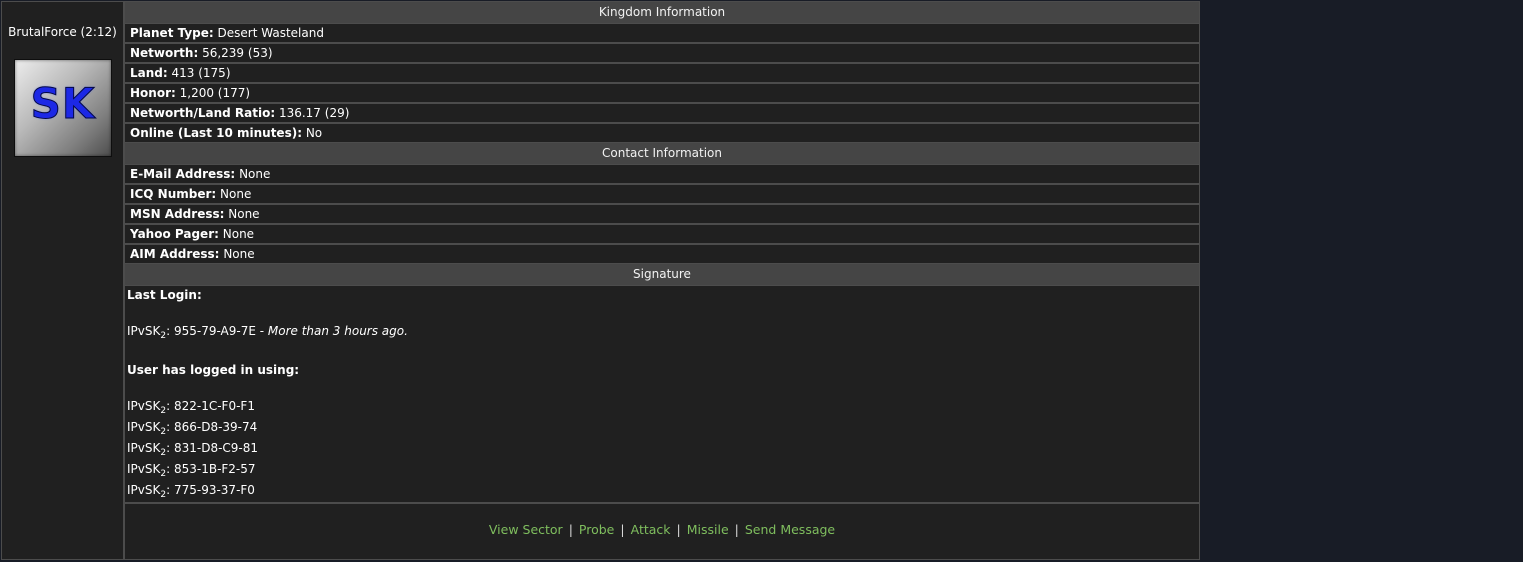 This screenshot has width=1523, height=562. I want to click on ip-entry: IPvSK2: 853-1B-F2-57, so click(191, 470).